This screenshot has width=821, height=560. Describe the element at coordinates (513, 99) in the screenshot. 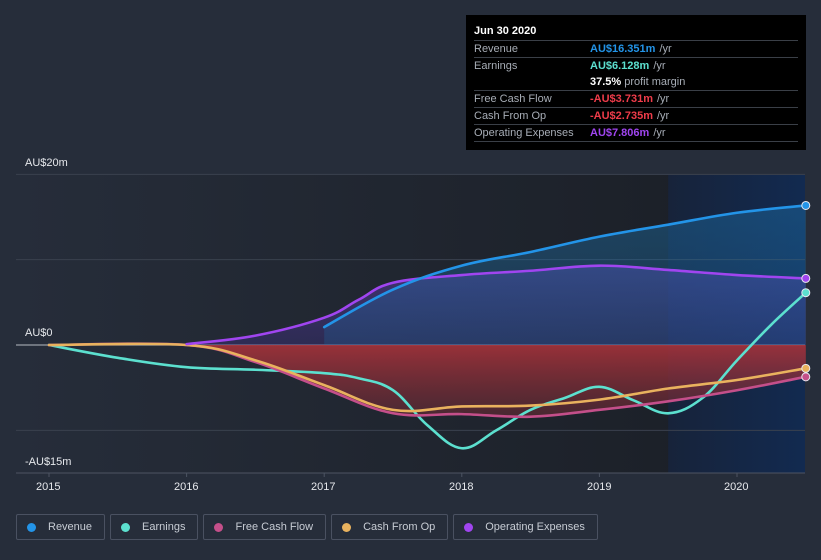

I see `tooltip-label: Free Cash Flow` at that location.